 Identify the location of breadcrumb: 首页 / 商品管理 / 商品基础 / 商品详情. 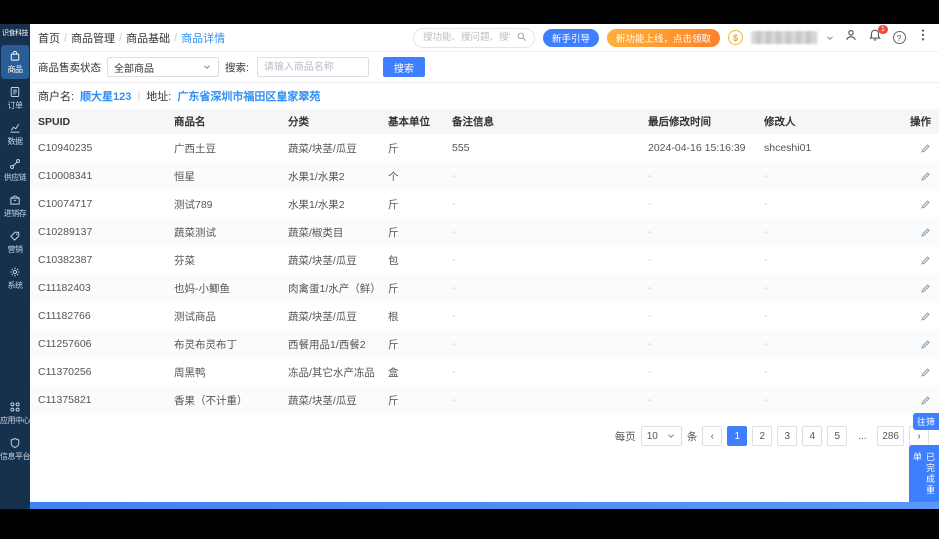
(131, 38).